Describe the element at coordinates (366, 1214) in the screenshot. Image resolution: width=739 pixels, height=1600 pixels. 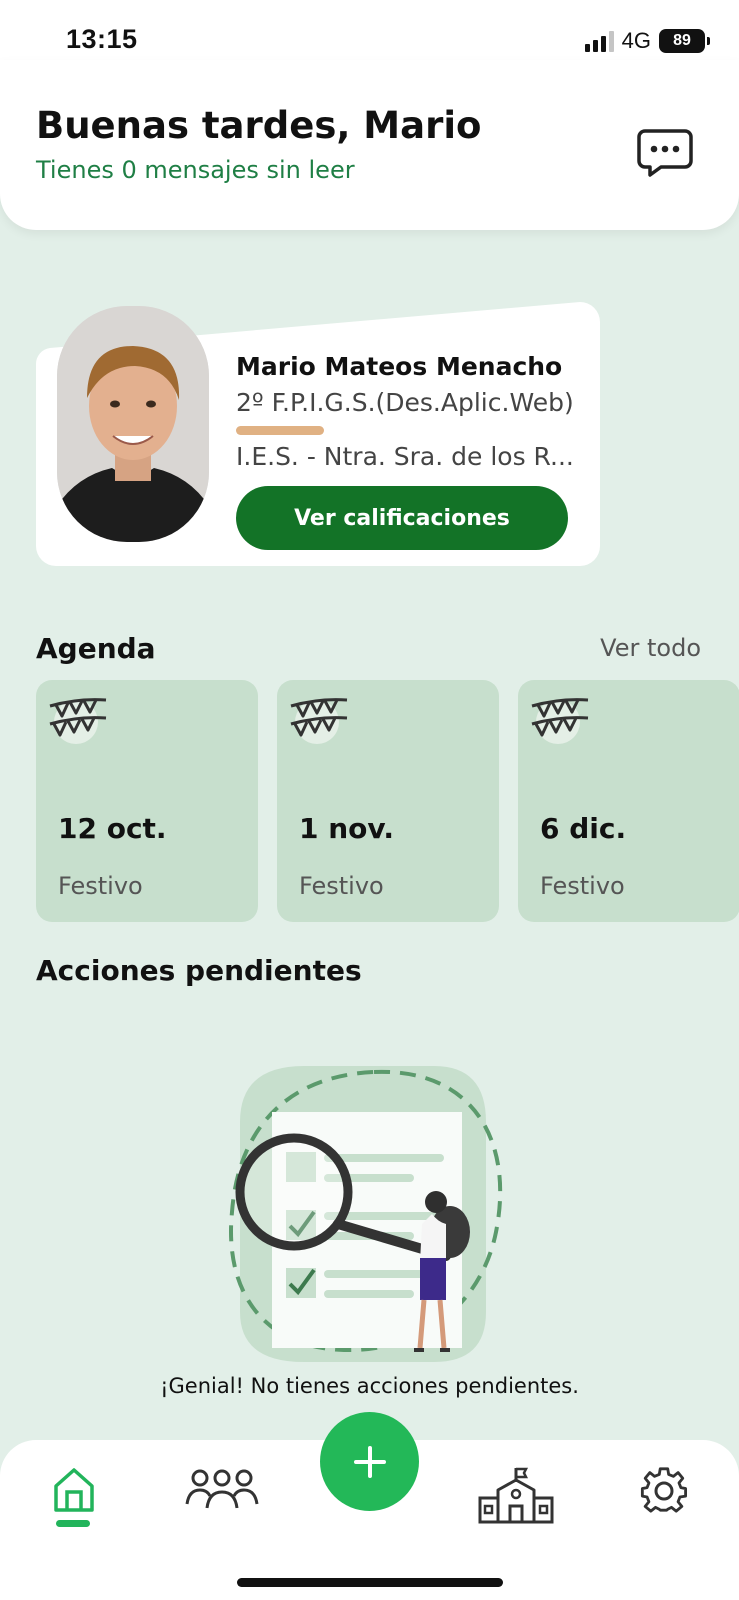
I see `empty-state-illustration` at that location.